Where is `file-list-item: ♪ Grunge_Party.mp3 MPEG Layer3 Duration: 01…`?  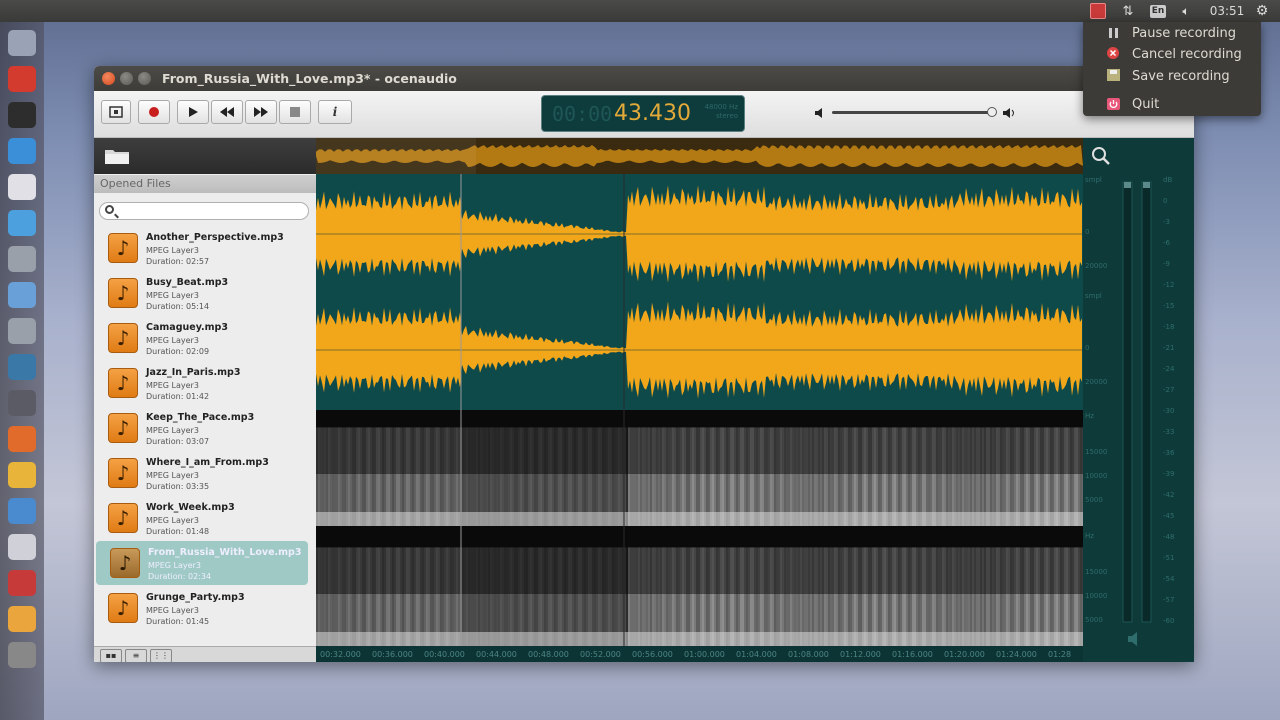 file-list-item: ♪ Grunge_Party.mp3 MPEG Layer3 Duration: 01… is located at coordinates (201, 608).